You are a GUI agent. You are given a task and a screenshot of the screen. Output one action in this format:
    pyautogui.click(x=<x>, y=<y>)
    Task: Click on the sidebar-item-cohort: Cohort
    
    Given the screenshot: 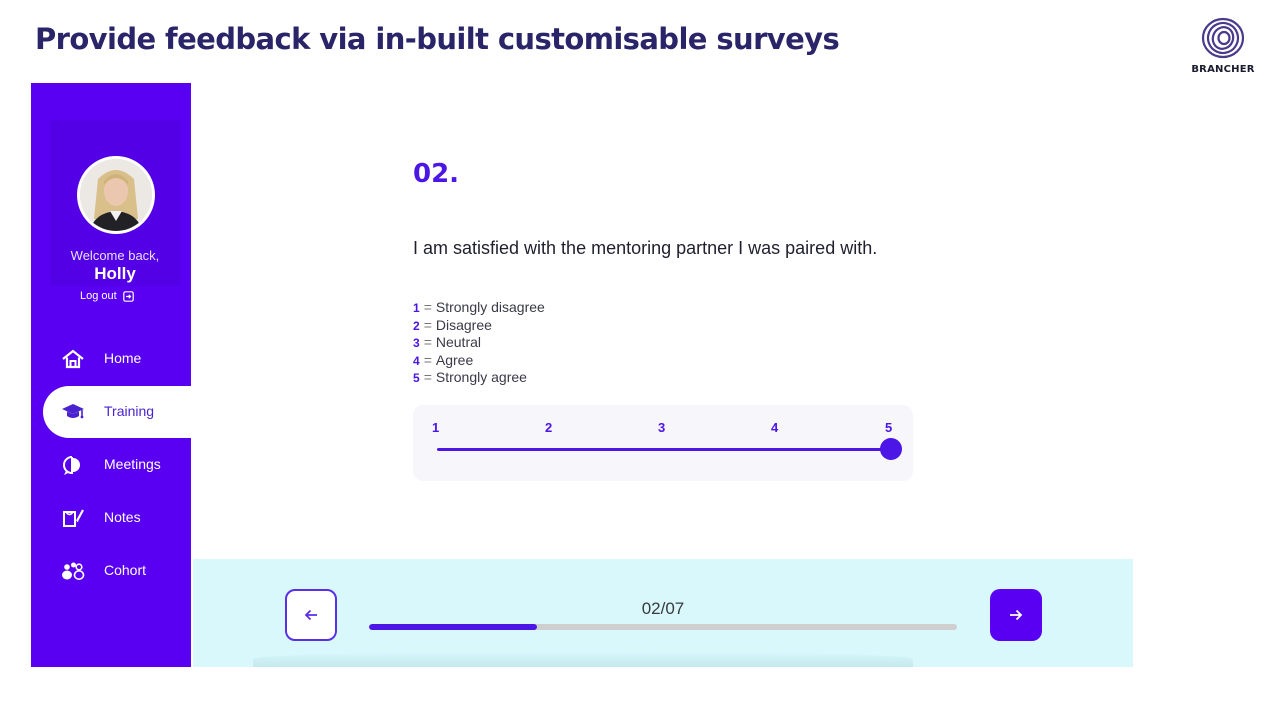 What is the action you would take?
    pyautogui.click(x=111, y=571)
    